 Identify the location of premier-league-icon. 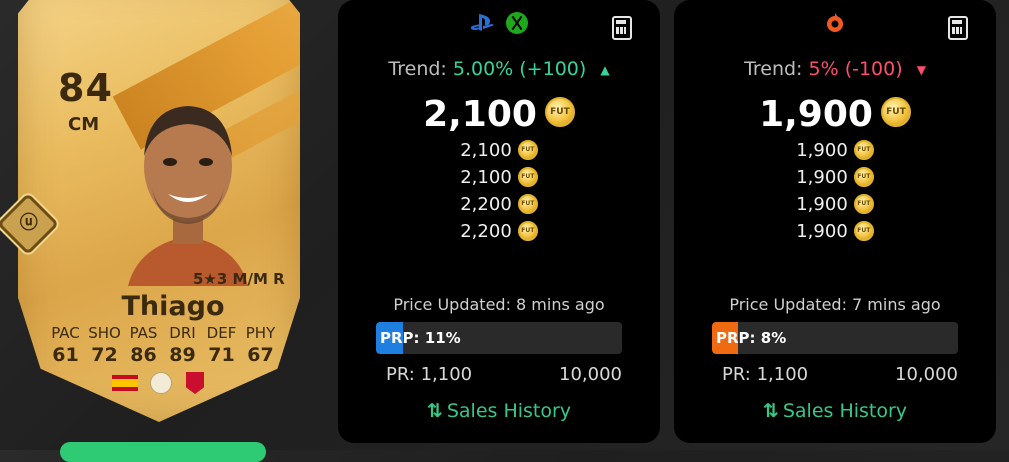
(161, 383).